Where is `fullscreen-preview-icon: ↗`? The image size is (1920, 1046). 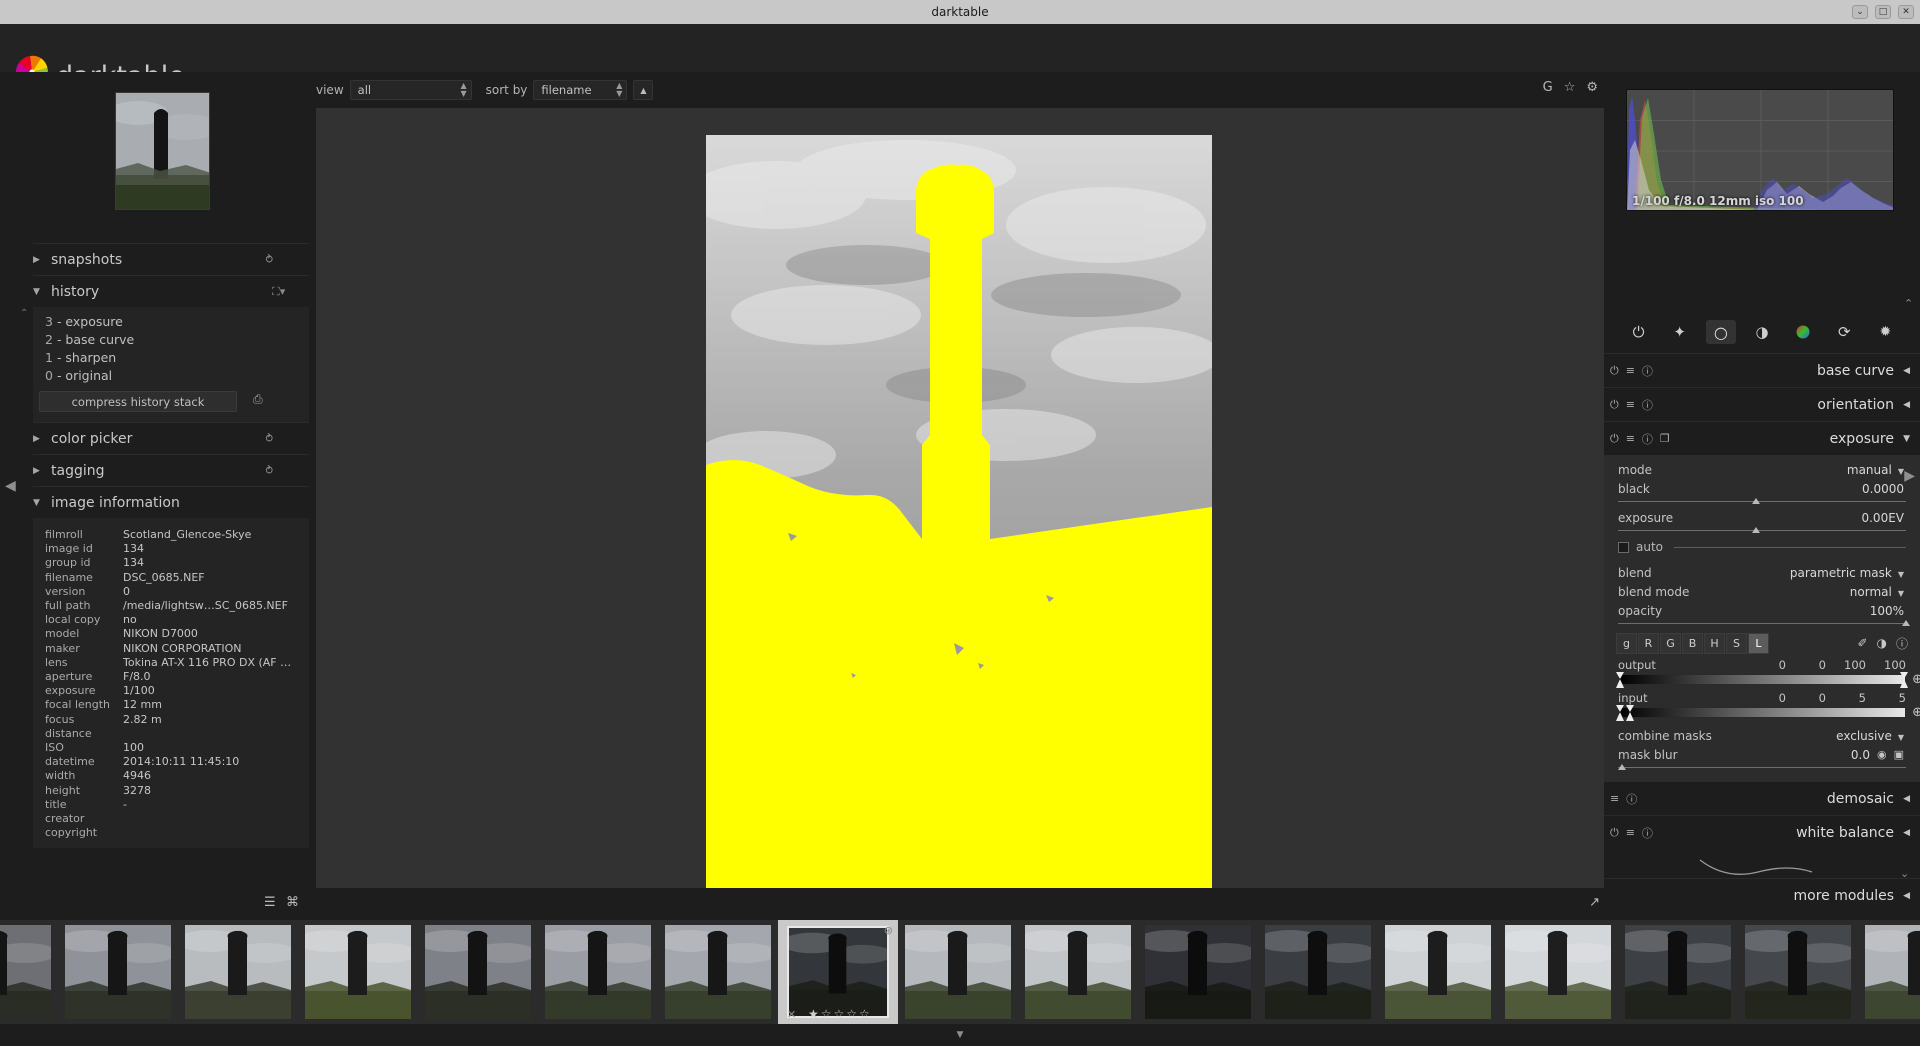 fullscreen-preview-icon: ↗ is located at coordinates (1594, 902).